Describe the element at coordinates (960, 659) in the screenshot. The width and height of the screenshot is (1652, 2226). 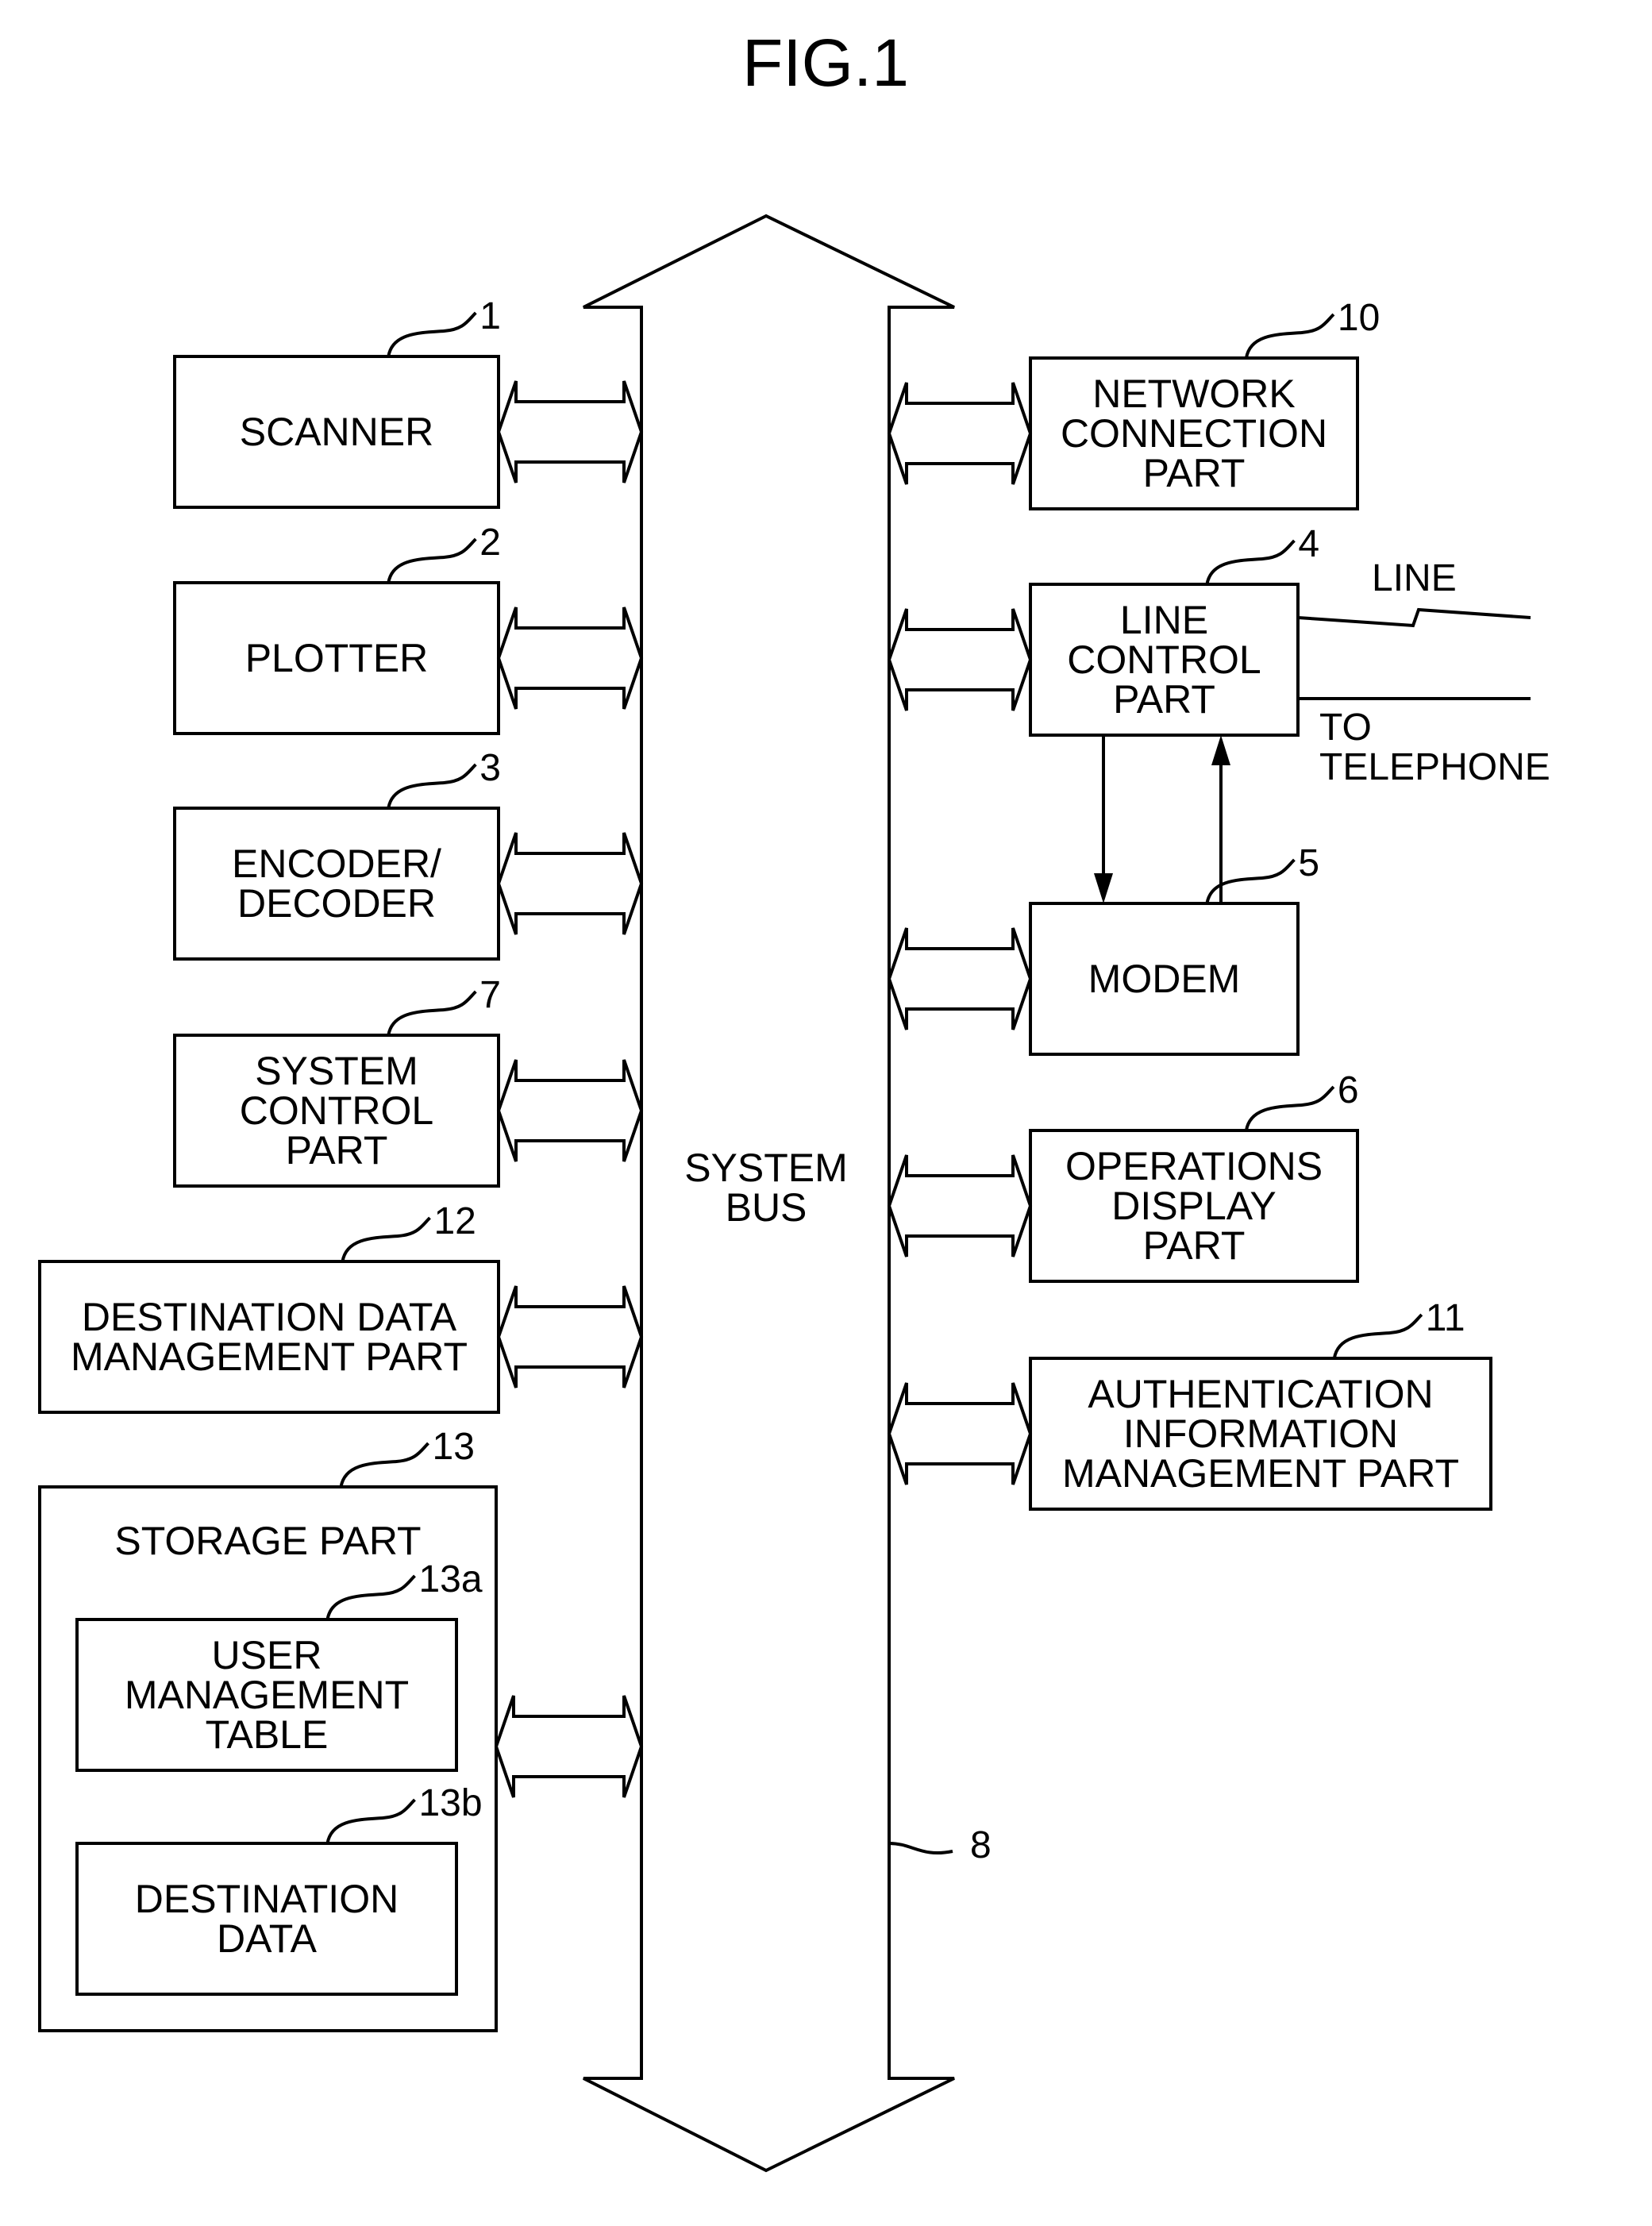
I see `line-control-bus-connector` at that location.